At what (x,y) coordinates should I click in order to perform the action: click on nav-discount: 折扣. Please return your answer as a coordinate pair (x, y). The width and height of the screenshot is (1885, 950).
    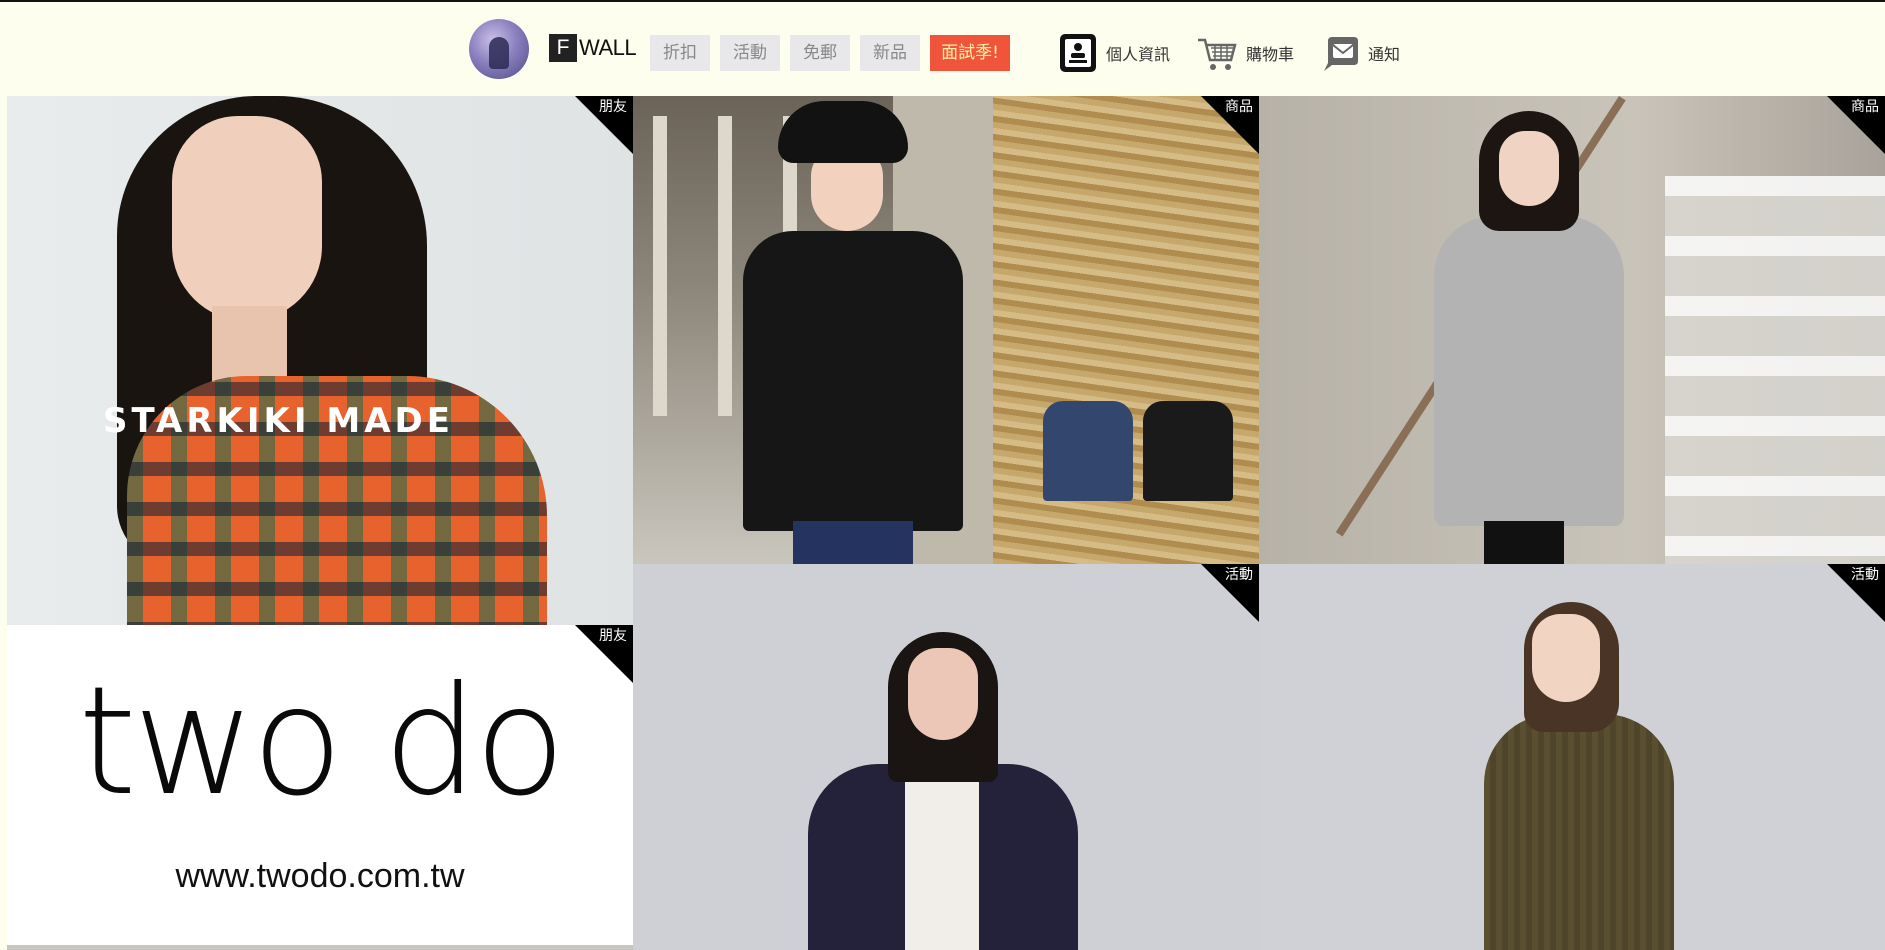
    Looking at the image, I should click on (680, 53).